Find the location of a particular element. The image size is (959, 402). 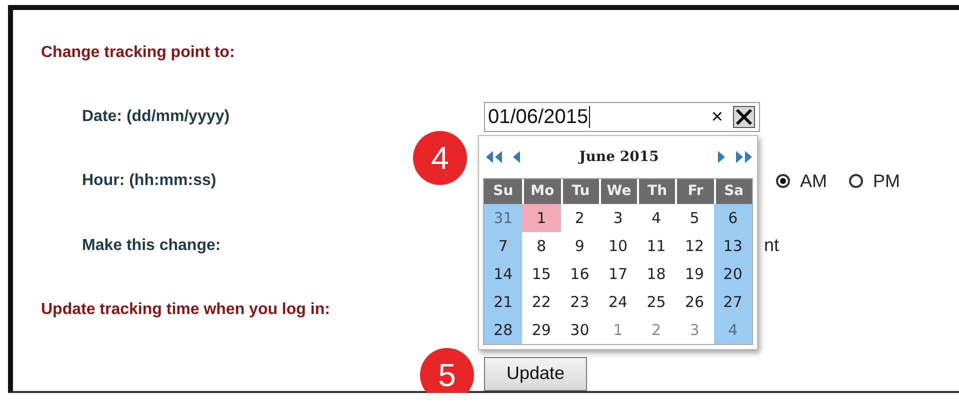

radio-option: AM is located at coordinates (801, 181).